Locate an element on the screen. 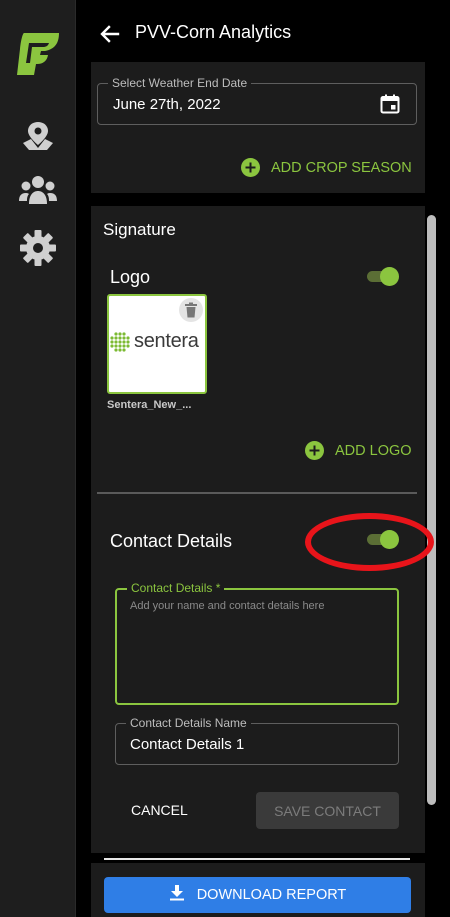 Image resolution: width=450 pixels, height=917 pixels. map-nav-button is located at coordinates (38, 138).